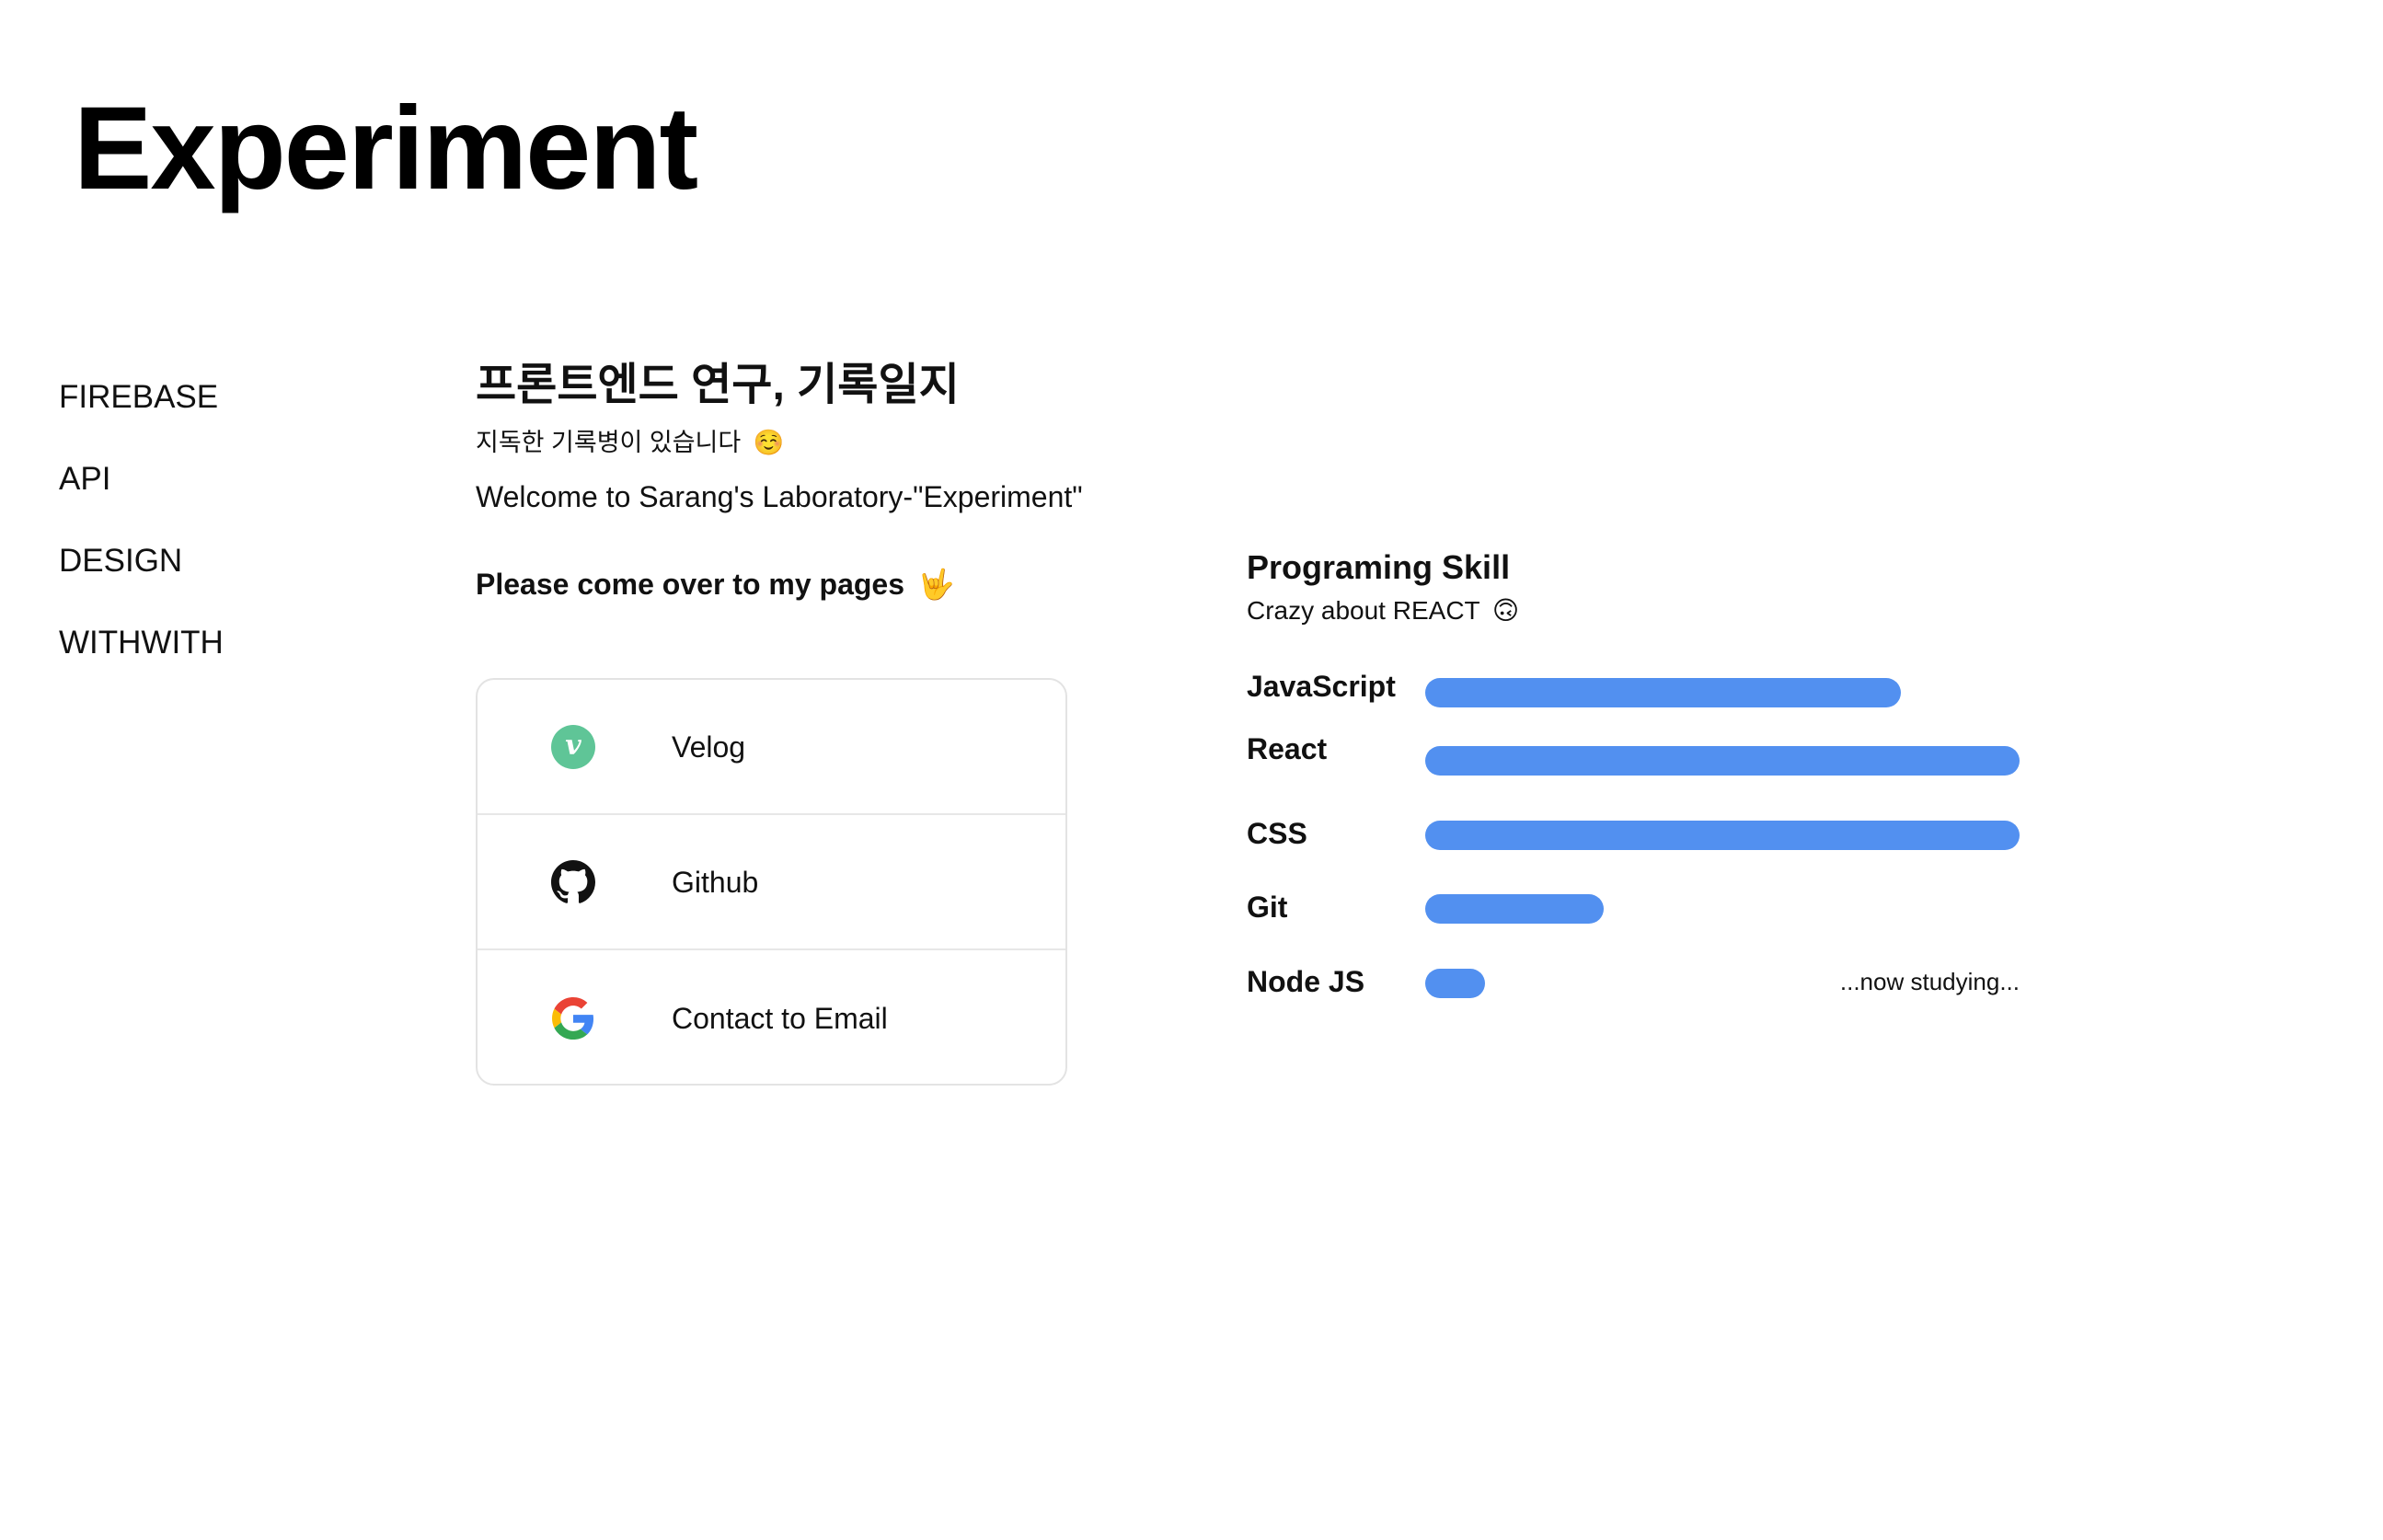 The height and width of the screenshot is (1540, 2383). I want to click on smiling-face-emoji-icon: ☺️, so click(769, 442).